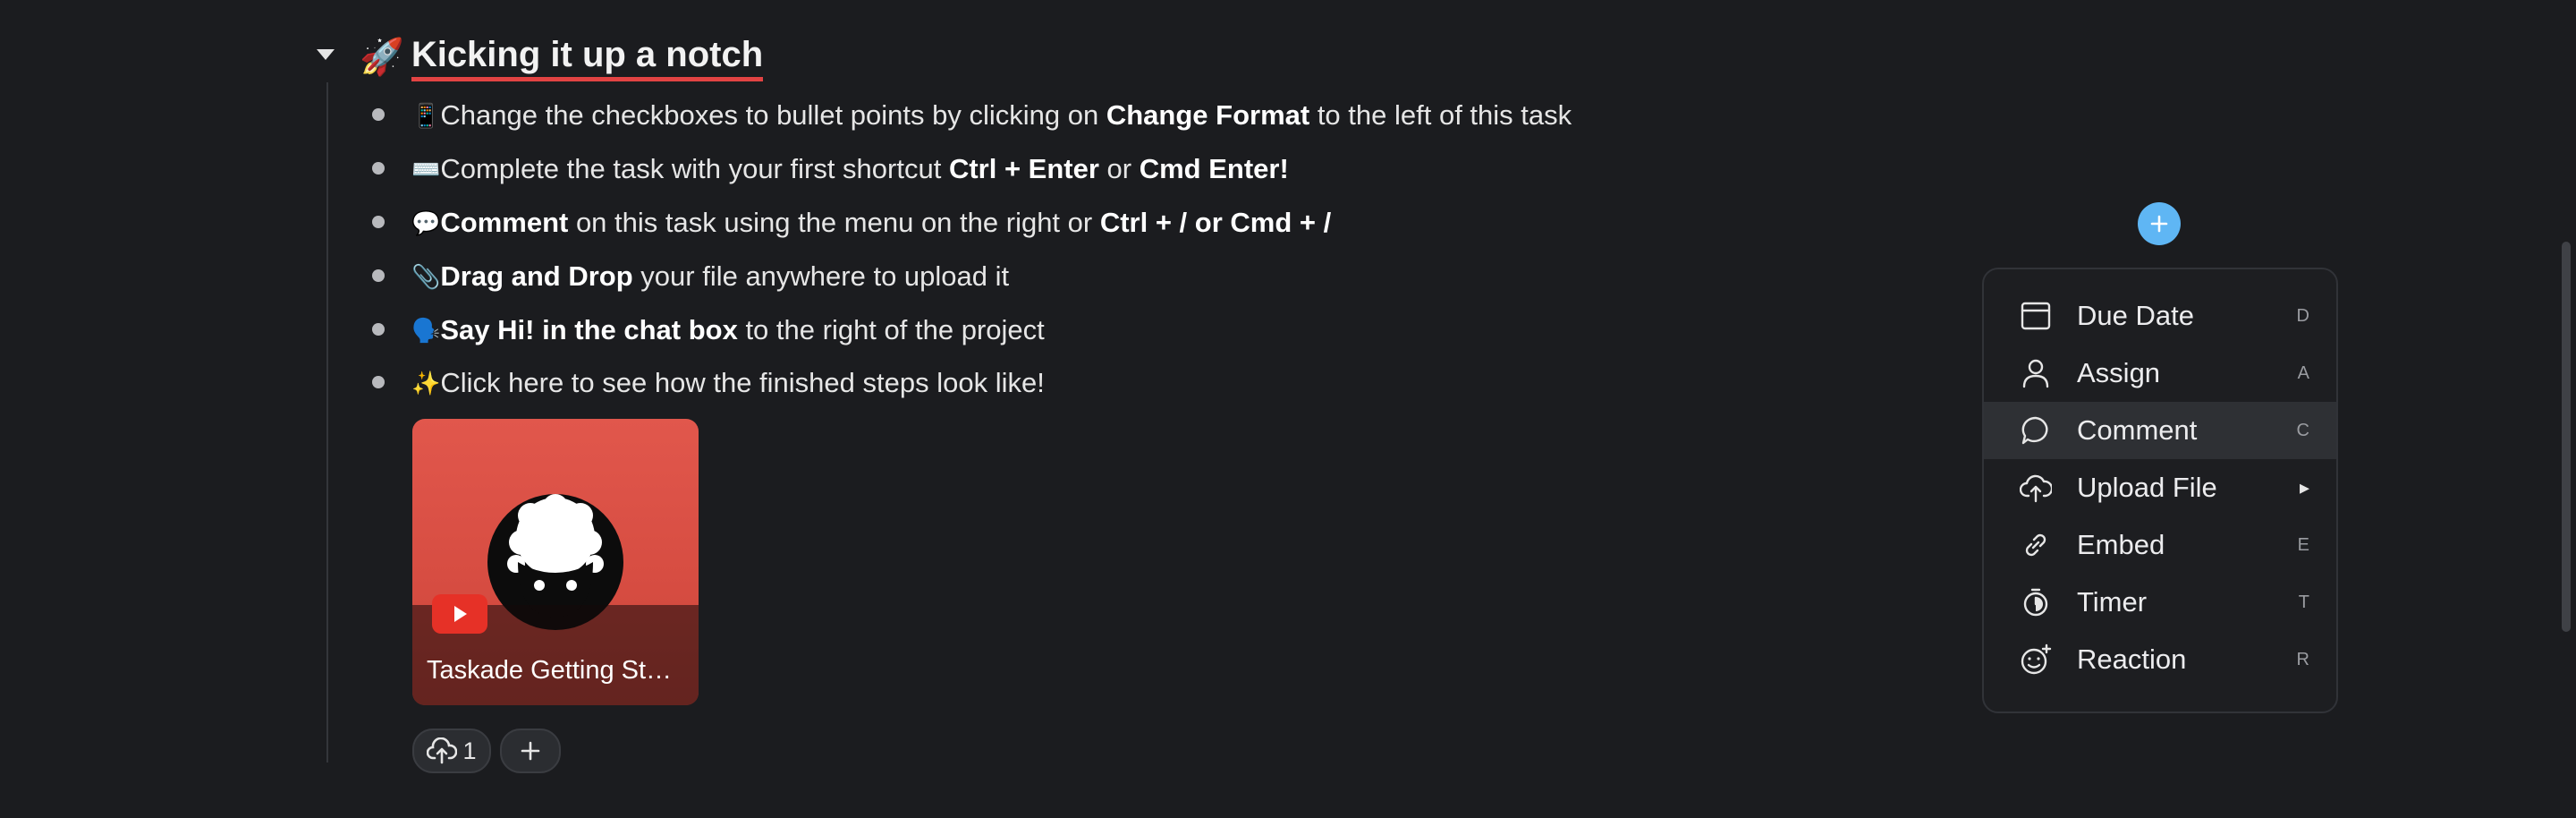  Describe the element at coordinates (2303, 545) in the screenshot. I see `menu-item-shortcut: E` at that location.